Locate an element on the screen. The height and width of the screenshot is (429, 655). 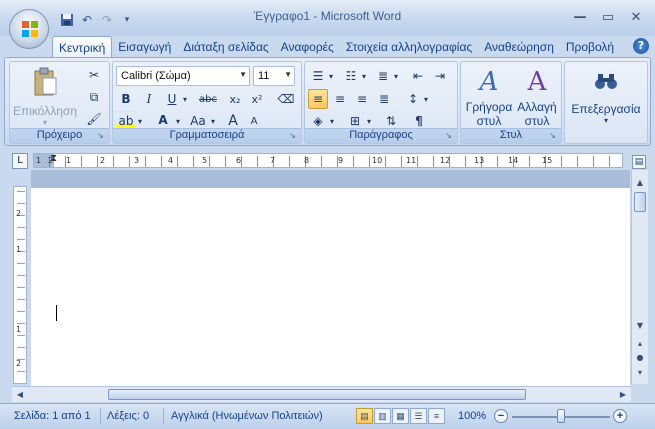
print-layout-icon: ▤ is located at coordinates (364, 416).